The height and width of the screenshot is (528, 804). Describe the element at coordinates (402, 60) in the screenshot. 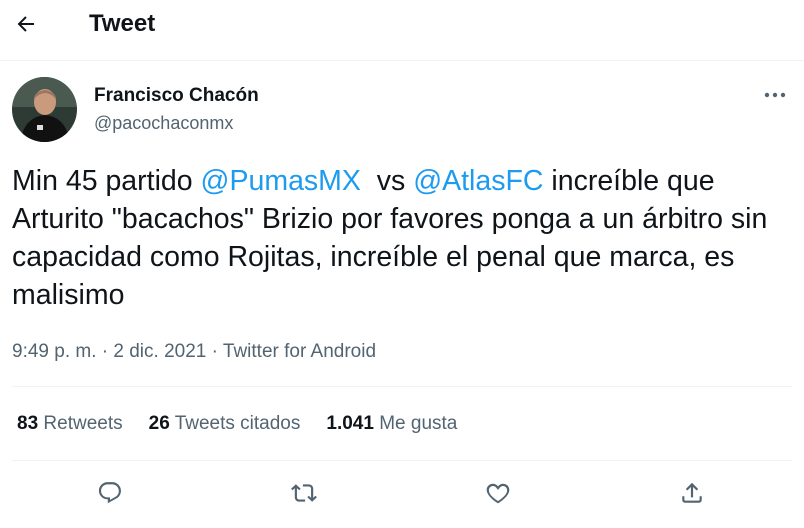

I see `header-divider` at that location.